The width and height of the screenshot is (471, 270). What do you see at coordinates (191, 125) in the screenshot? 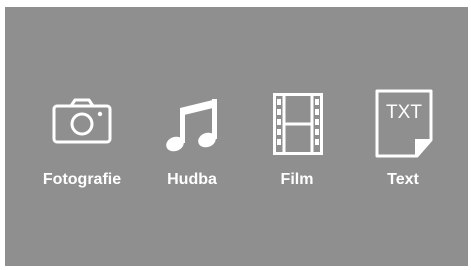
I see `music-note-icon` at bounding box center [191, 125].